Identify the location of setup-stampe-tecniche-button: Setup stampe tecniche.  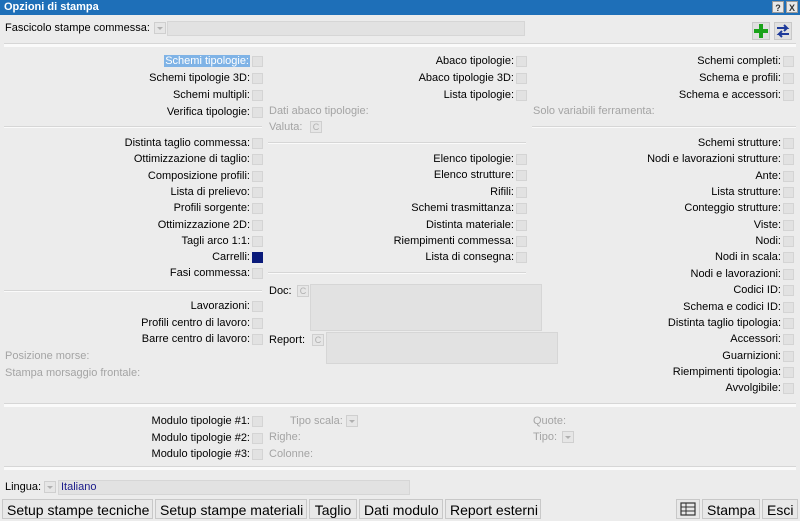
(77, 509).